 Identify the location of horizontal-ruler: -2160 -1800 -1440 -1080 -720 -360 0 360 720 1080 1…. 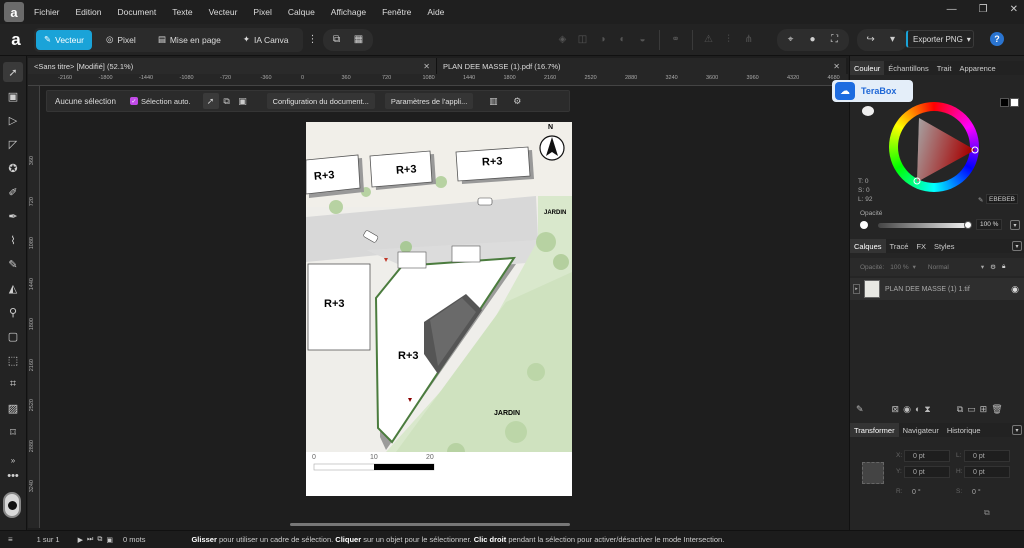
(438, 80).